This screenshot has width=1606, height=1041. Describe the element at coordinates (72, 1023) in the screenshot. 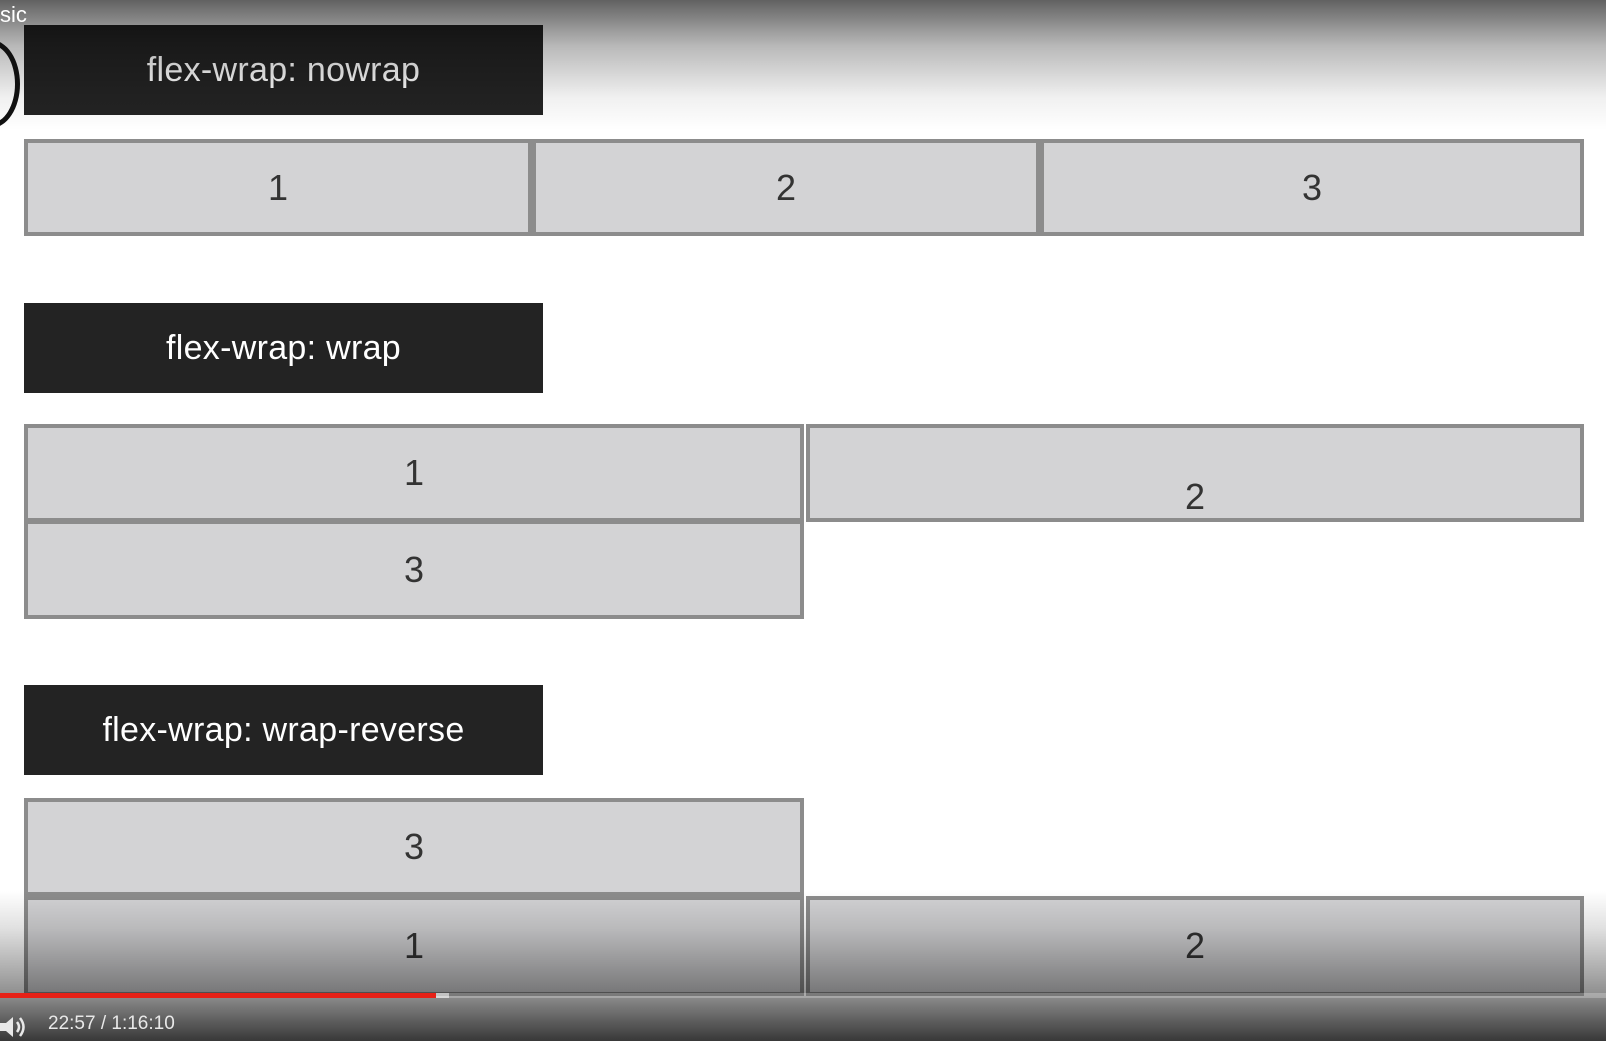

I see `current-time: 22:57` at that location.